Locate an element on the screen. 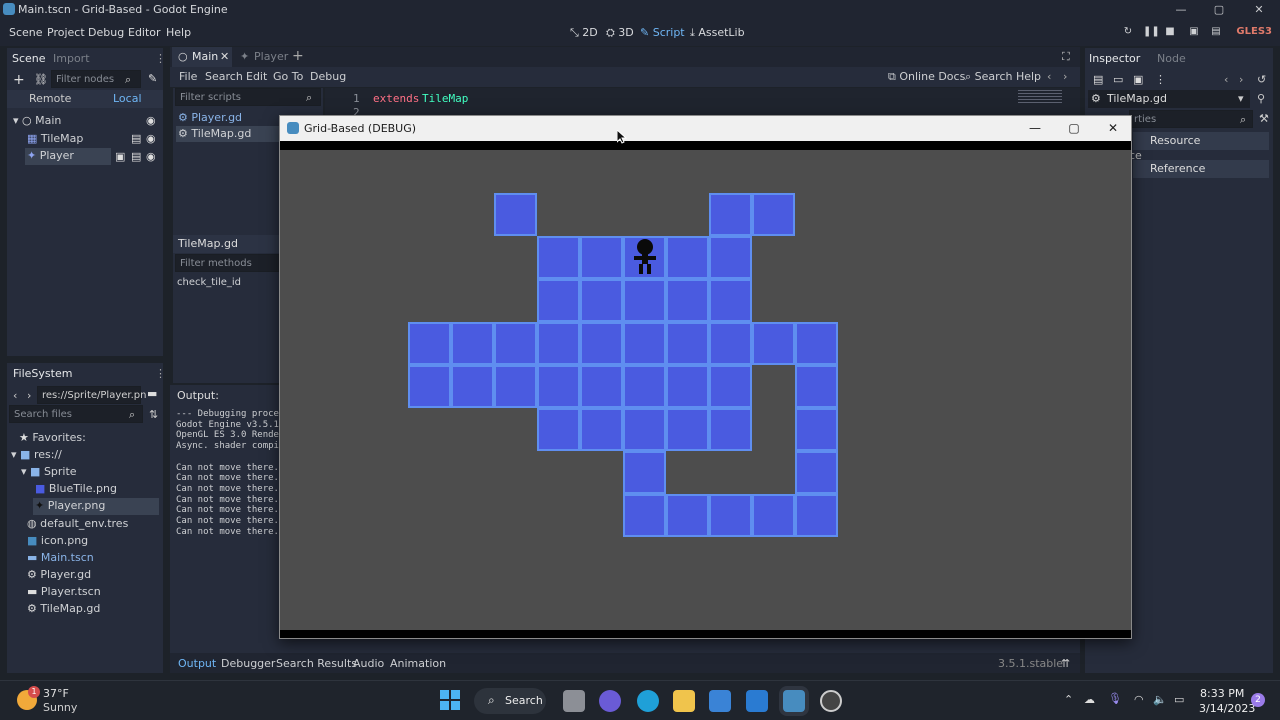 The width and height of the screenshot is (1280, 720). mode-2d: ⤡ 2D is located at coordinates (584, 33).